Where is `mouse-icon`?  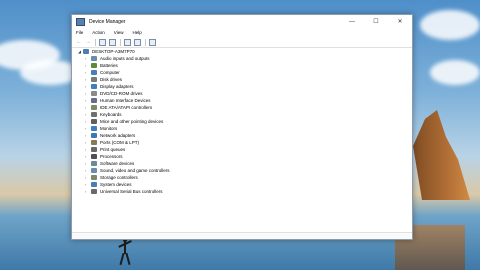
mouse-icon is located at coordinates (94, 121).